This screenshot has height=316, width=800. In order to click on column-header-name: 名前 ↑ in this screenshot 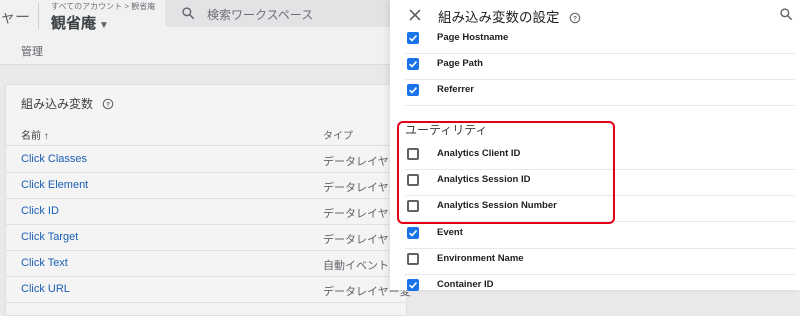, I will do `click(35, 134)`.